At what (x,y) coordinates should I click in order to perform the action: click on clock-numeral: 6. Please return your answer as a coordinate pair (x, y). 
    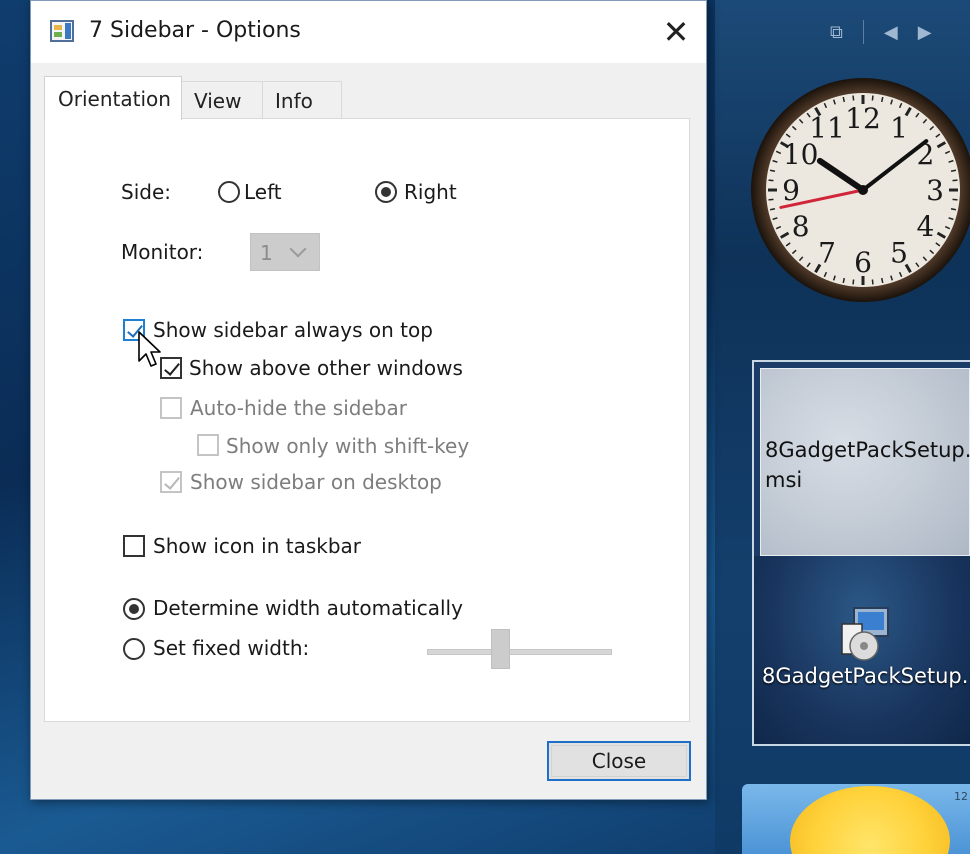
    Looking at the image, I should click on (863, 262).